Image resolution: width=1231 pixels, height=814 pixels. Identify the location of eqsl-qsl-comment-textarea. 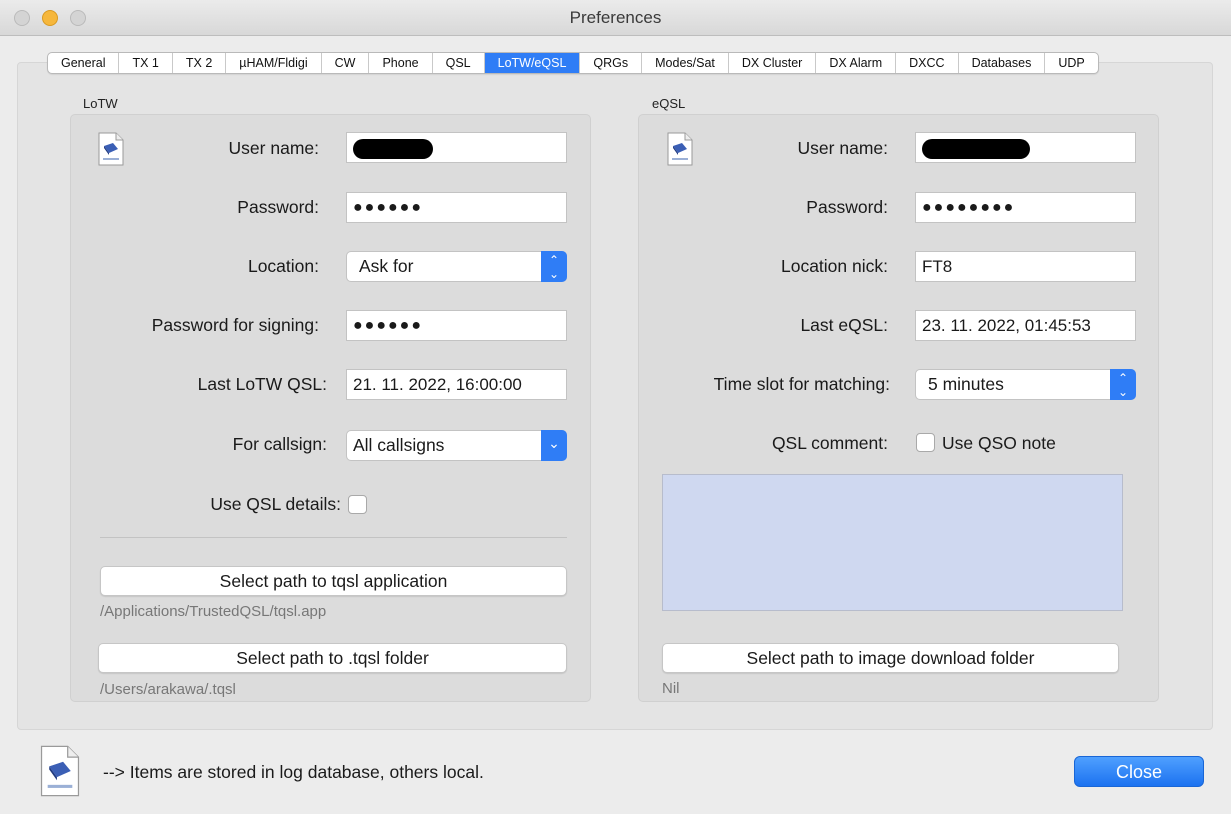
(892, 542).